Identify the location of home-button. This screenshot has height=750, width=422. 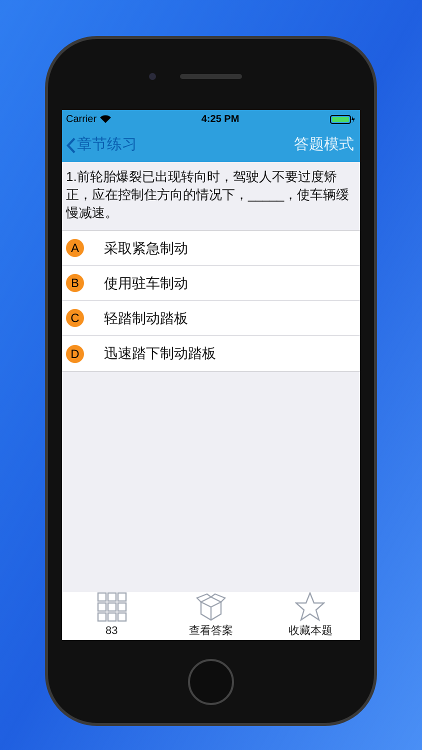
(211, 681).